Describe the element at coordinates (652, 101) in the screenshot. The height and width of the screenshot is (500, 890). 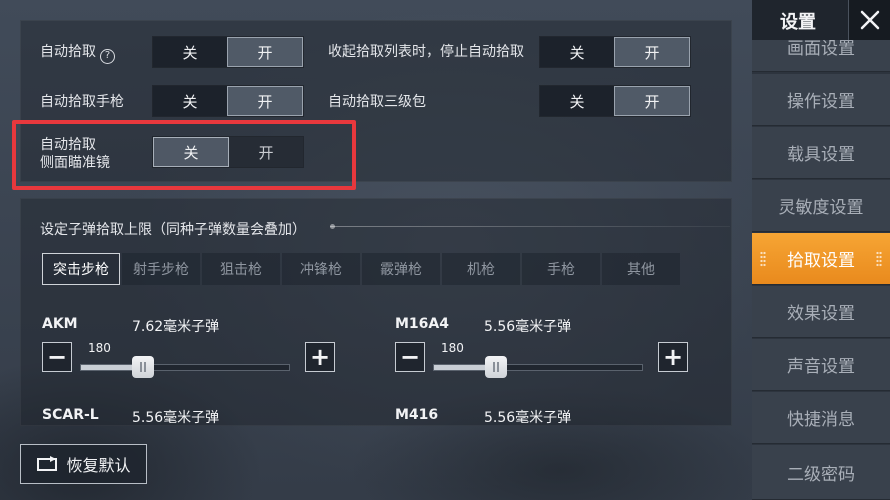
I see `auto-pickup-lvl3-bag-on-option: 开` at that location.